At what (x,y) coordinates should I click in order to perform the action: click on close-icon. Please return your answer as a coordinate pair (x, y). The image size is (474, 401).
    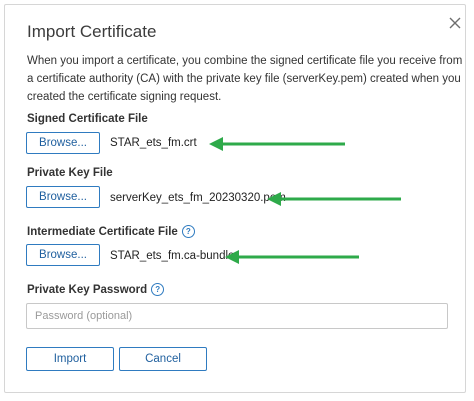
    Looking at the image, I should click on (455, 23).